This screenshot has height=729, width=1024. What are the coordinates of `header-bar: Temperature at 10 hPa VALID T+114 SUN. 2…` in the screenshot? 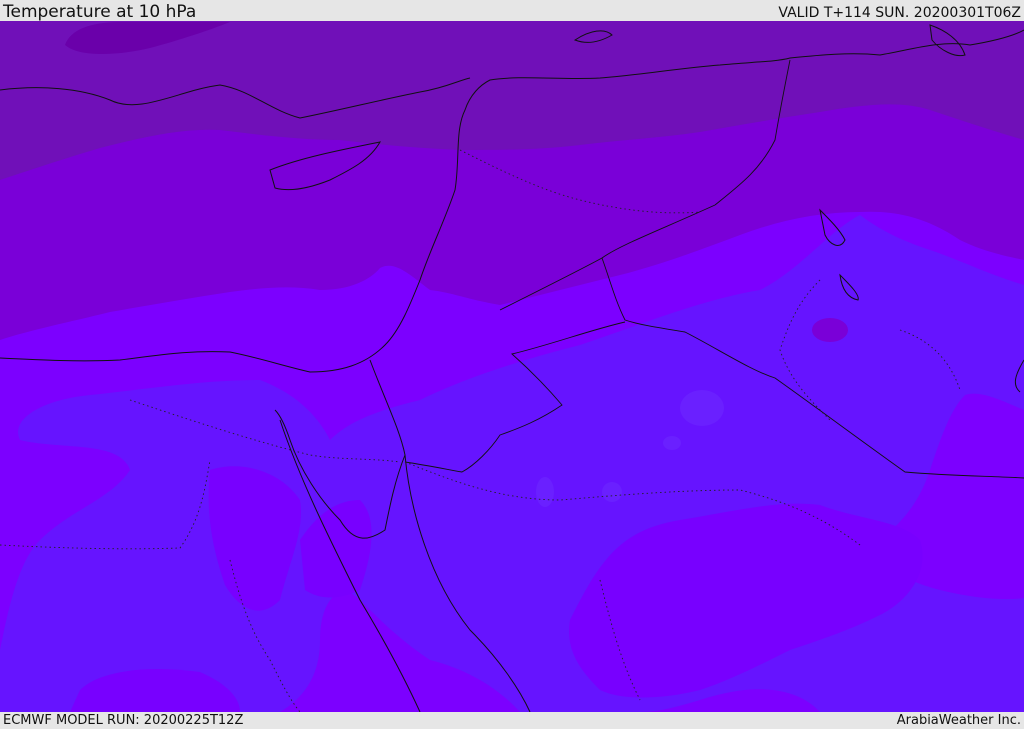 It's located at (512, 10).